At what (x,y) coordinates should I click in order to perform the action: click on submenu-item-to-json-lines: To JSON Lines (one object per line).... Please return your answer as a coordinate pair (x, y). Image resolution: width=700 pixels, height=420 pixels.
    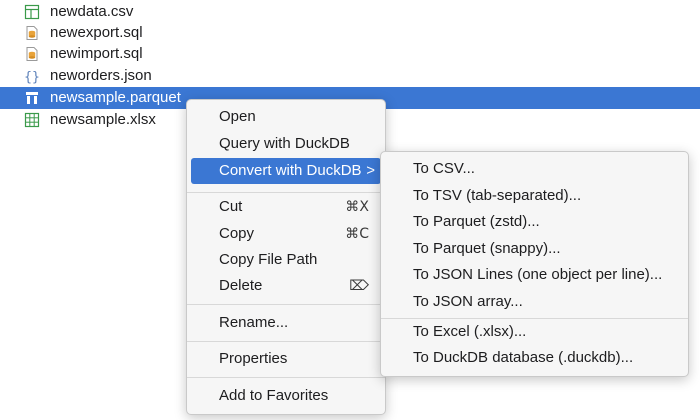
    Looking at the image, I should click on (534, 275).